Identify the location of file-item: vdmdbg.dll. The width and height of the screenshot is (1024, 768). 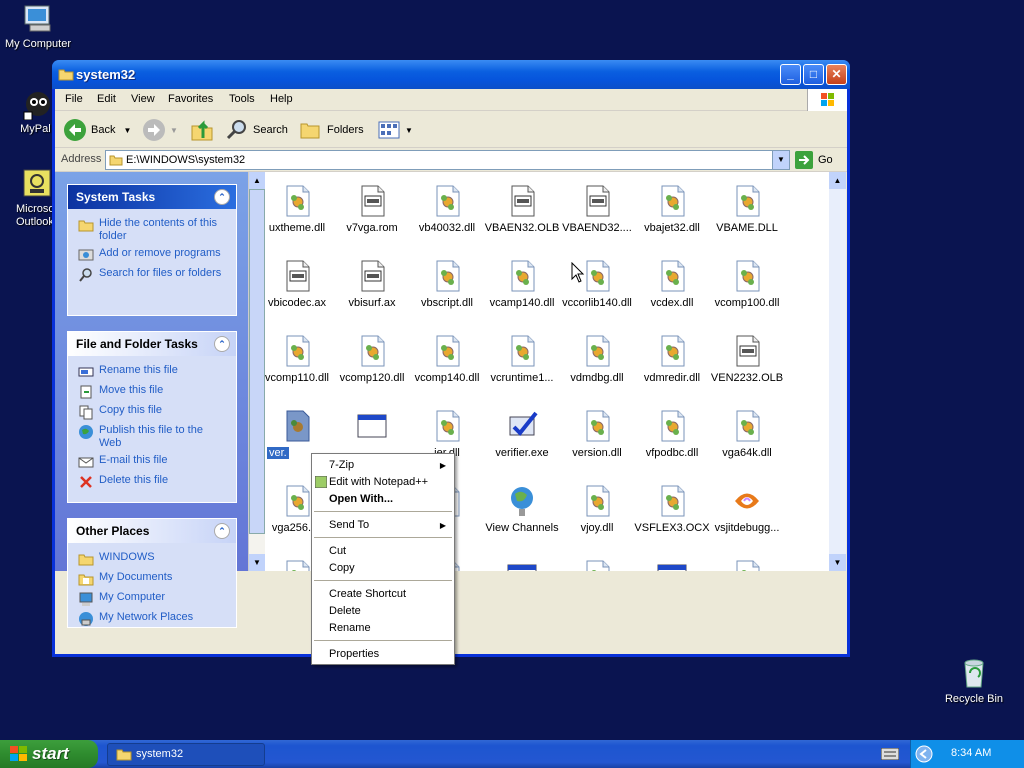
(597, 359).